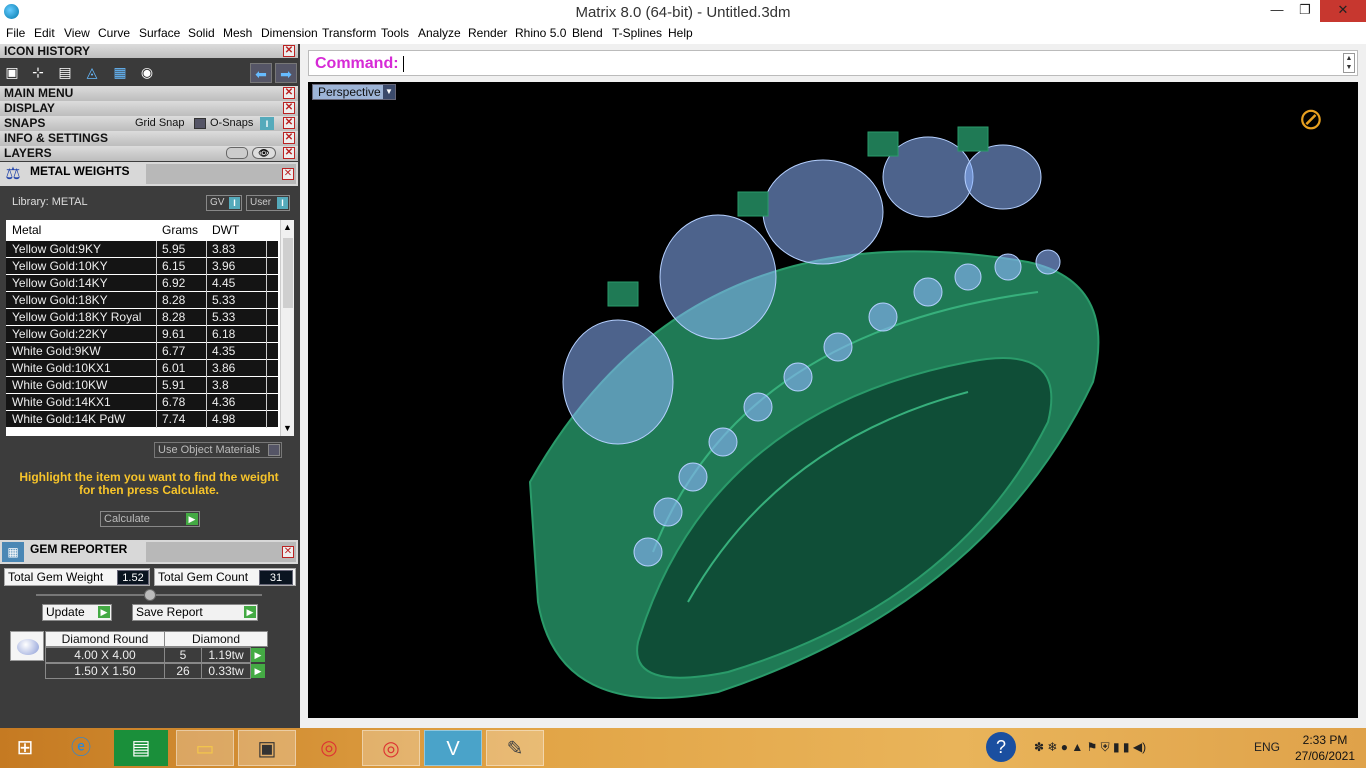  I want to click on menu-analyze: Analyze, so click(439, 33).